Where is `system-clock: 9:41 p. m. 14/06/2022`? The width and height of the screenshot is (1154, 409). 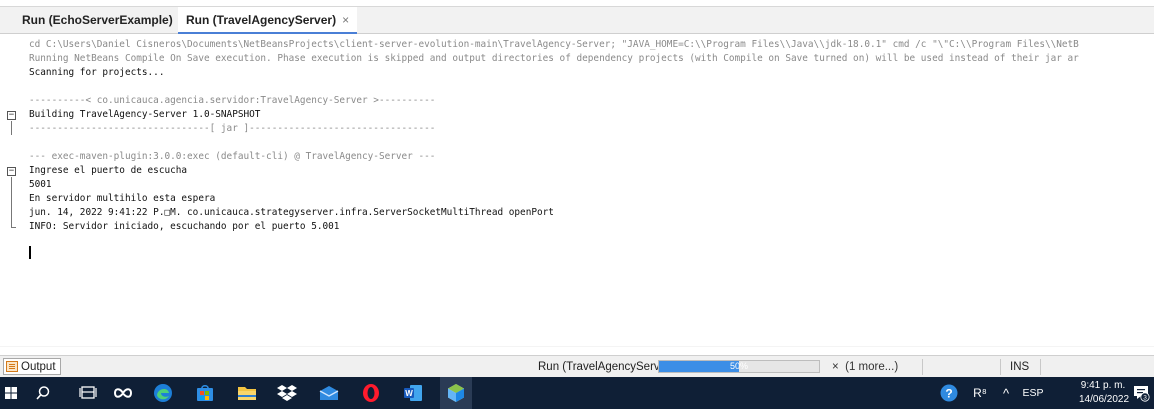 system-clock: 9:41 p. m. 14/06/2022 is located at coordinates (1104, 393).